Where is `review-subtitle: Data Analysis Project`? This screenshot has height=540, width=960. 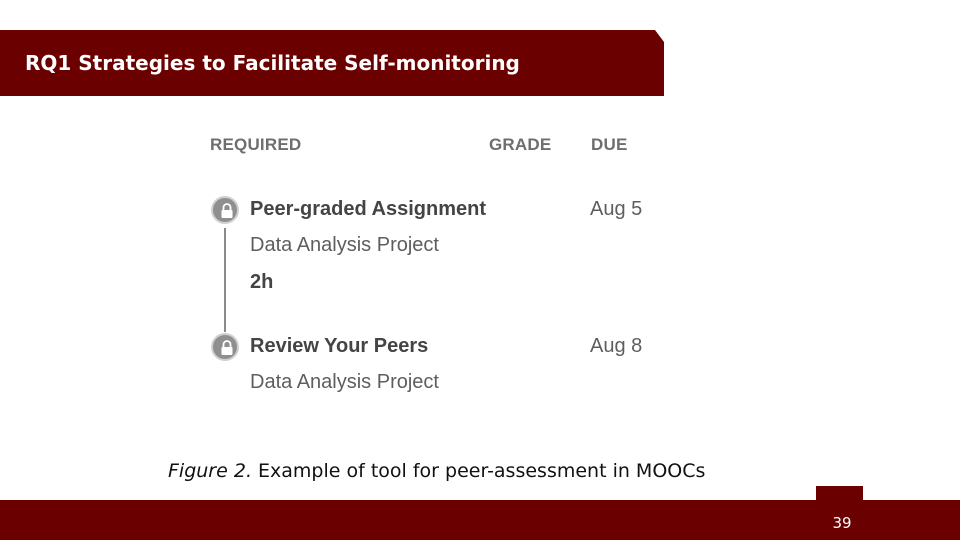
review-subtitle: Data Analysis Project is located at coordinates (344, 382).